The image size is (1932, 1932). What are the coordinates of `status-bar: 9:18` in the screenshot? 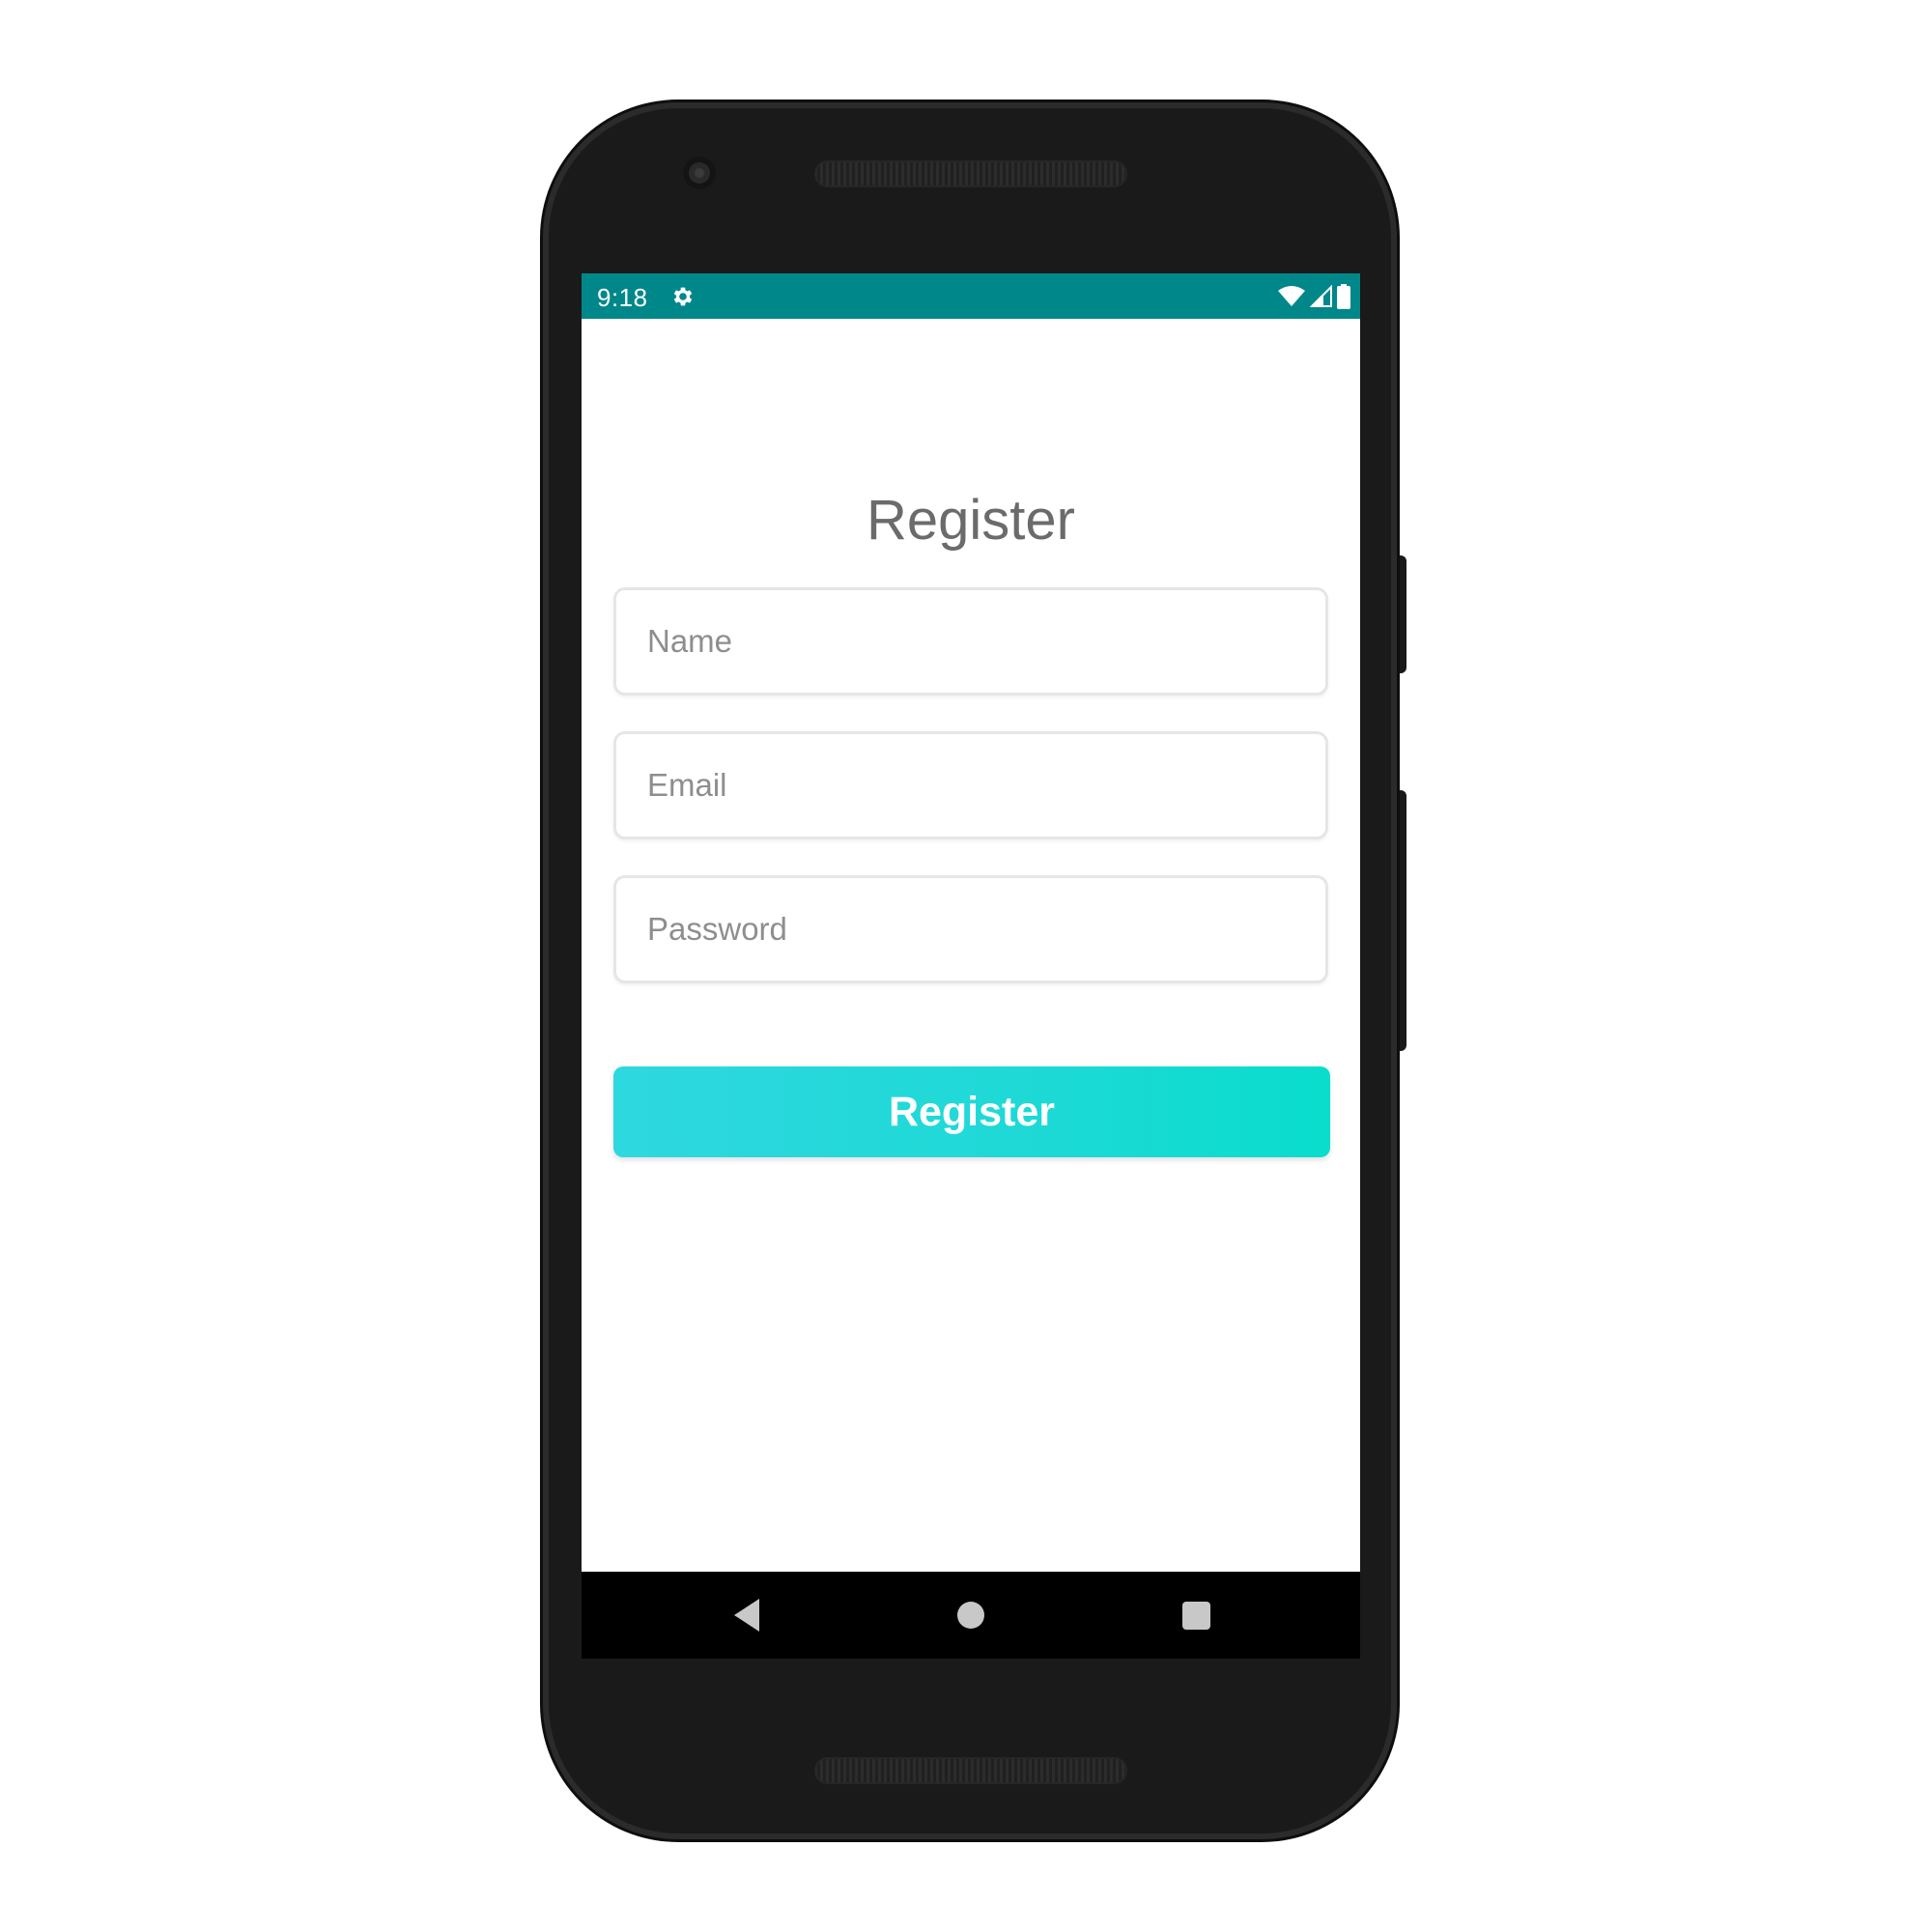 It's located at (971, 296).